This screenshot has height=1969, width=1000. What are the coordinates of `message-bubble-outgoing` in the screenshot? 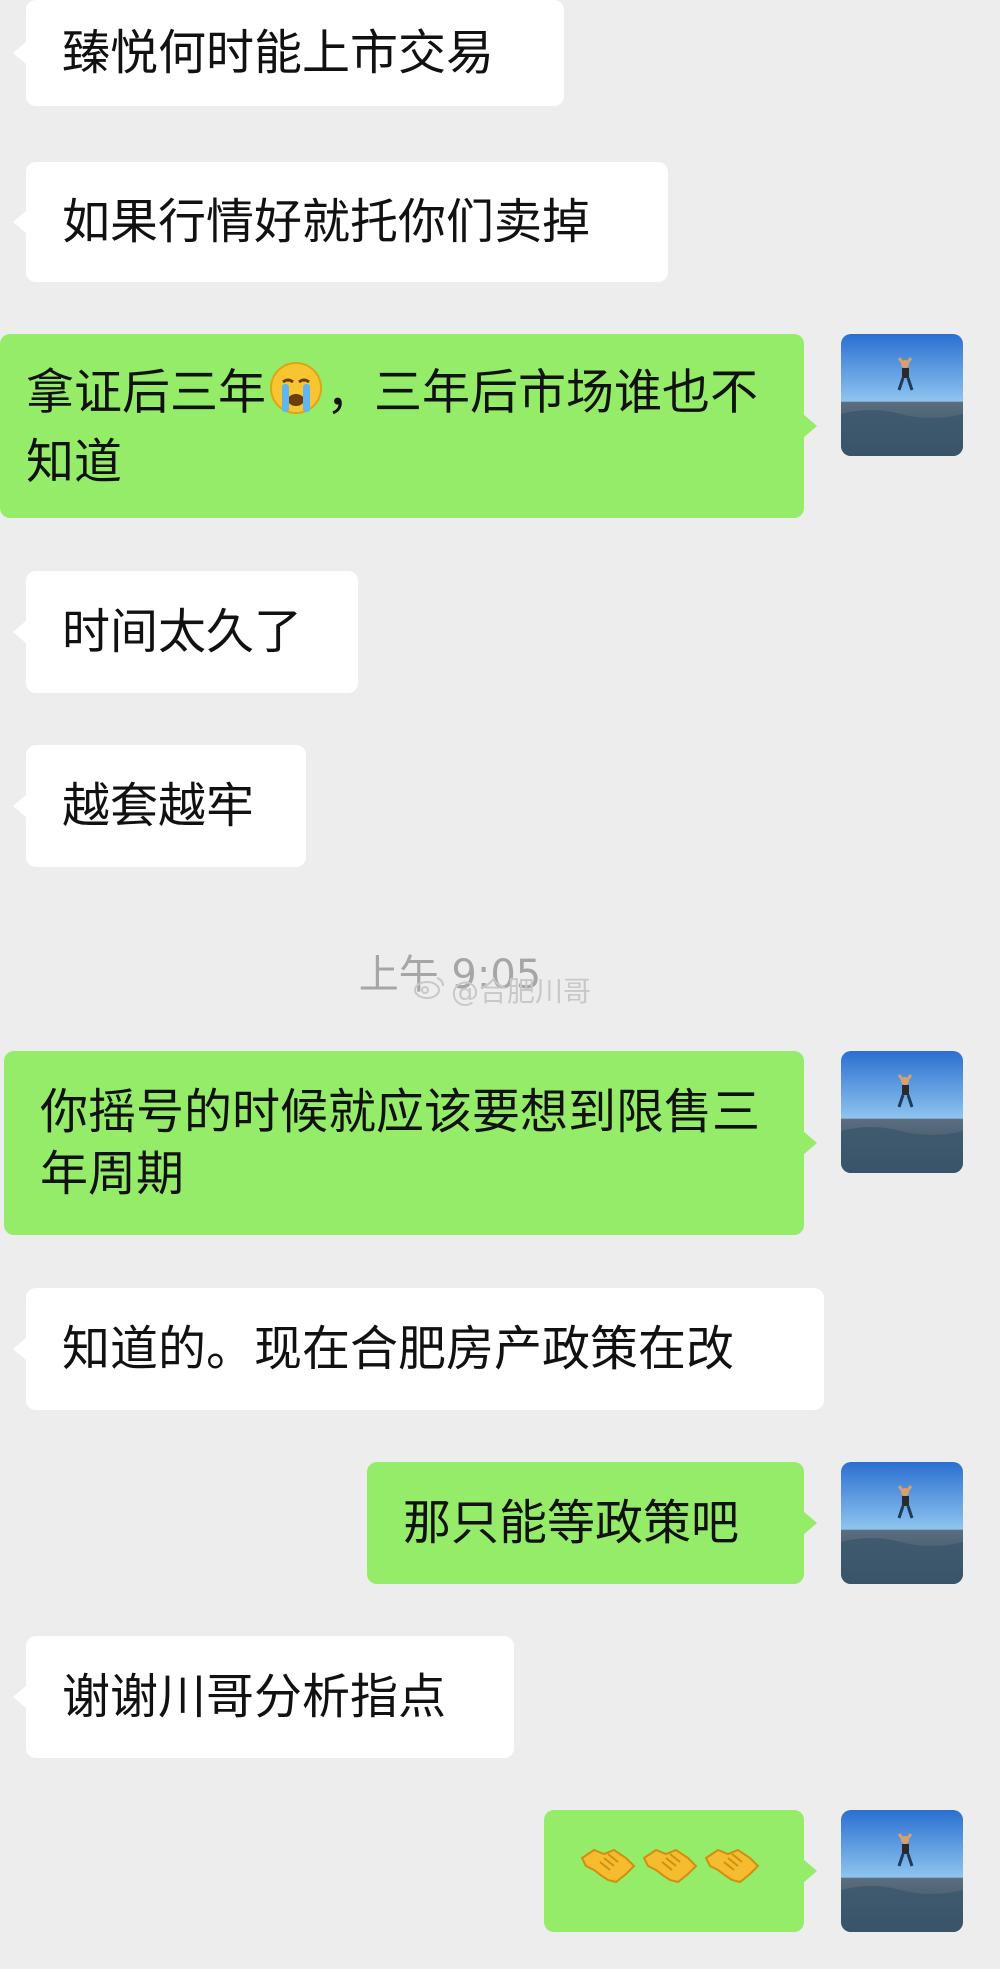 It's located at (680, 1871).